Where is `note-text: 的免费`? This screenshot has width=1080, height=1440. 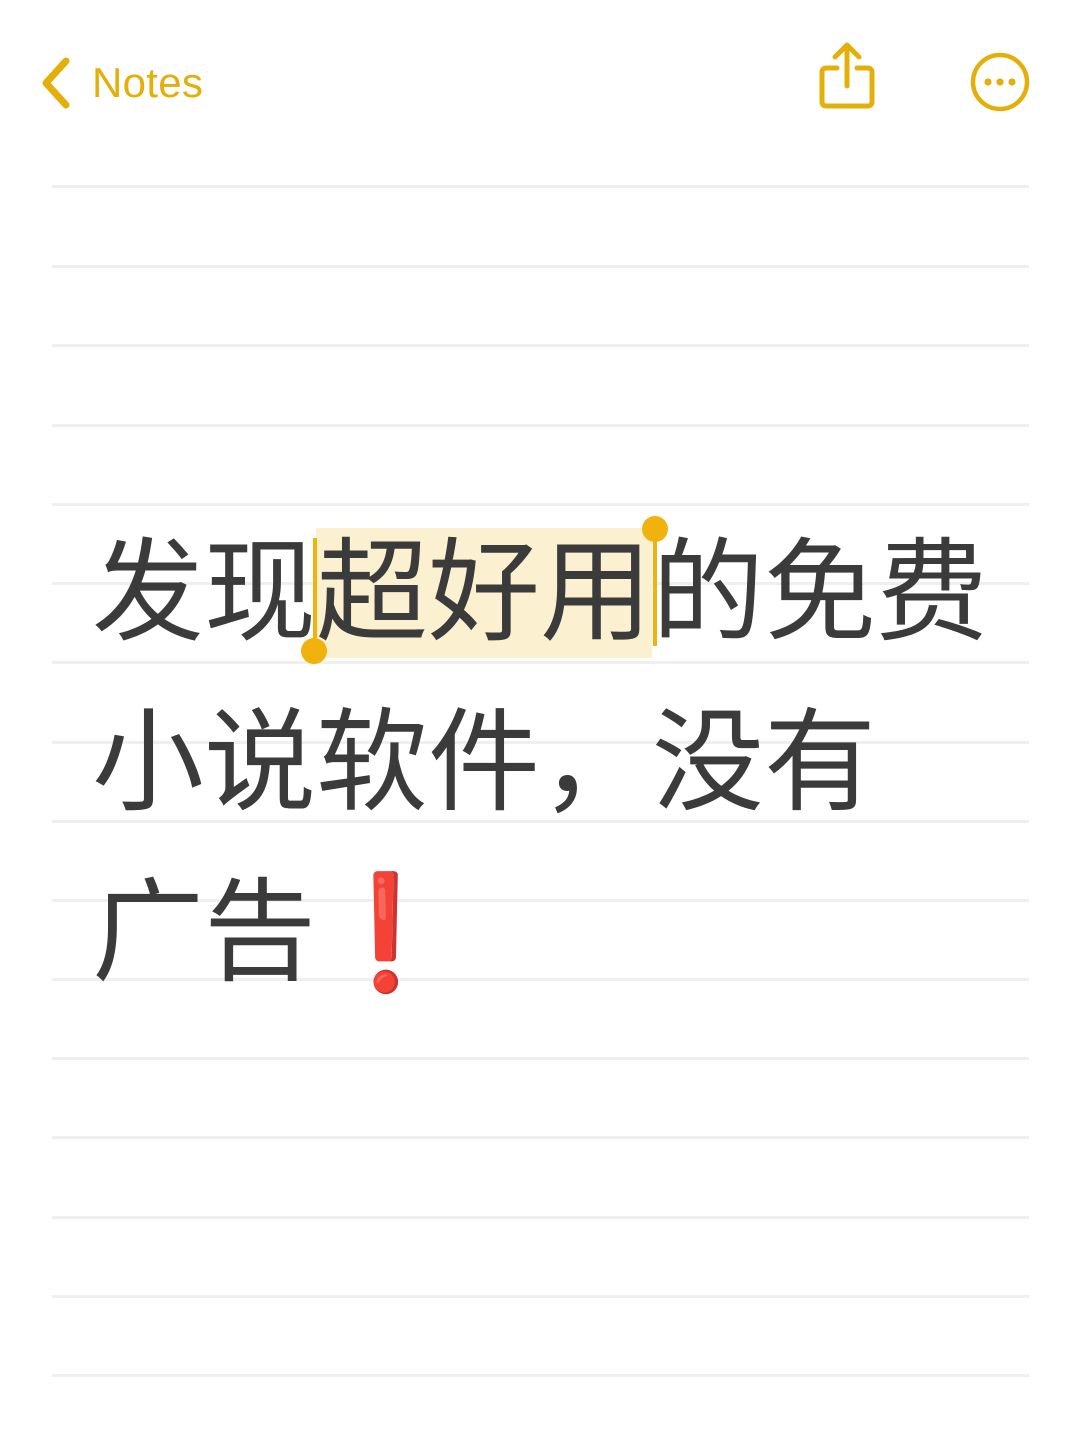
note-text: 的免费 is located at coordinates (820, 593).